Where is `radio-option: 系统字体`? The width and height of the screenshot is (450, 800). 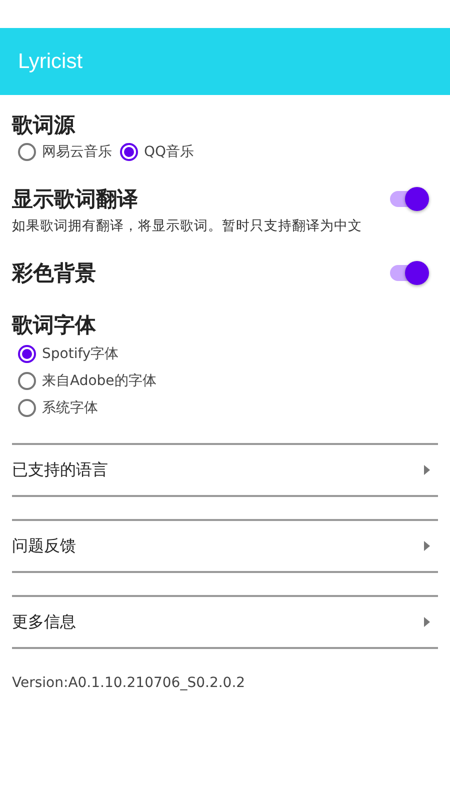 radio-option: 系统字体 is located at coordinates (228, 408).